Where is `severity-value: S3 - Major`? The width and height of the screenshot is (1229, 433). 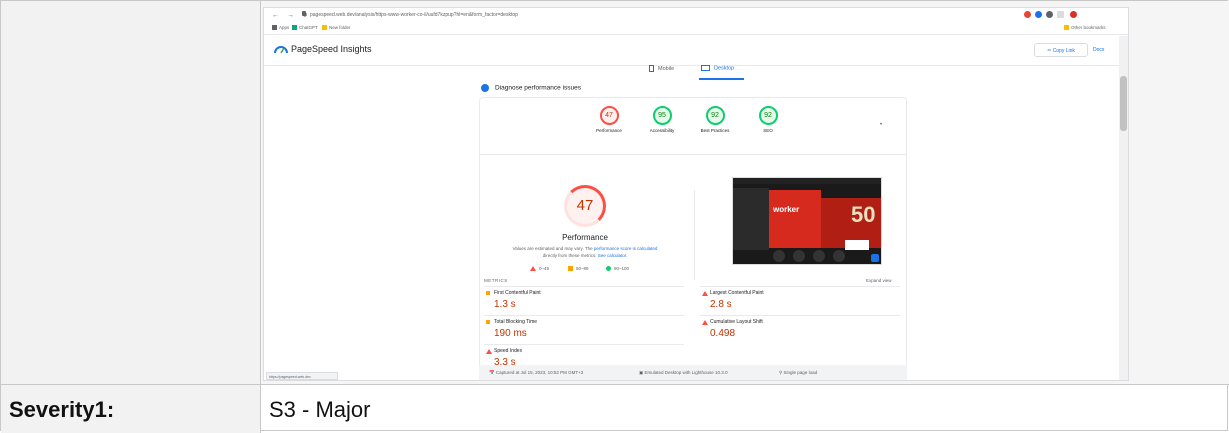
severity-value: S3 - Major is located at coordinates (320, 409).